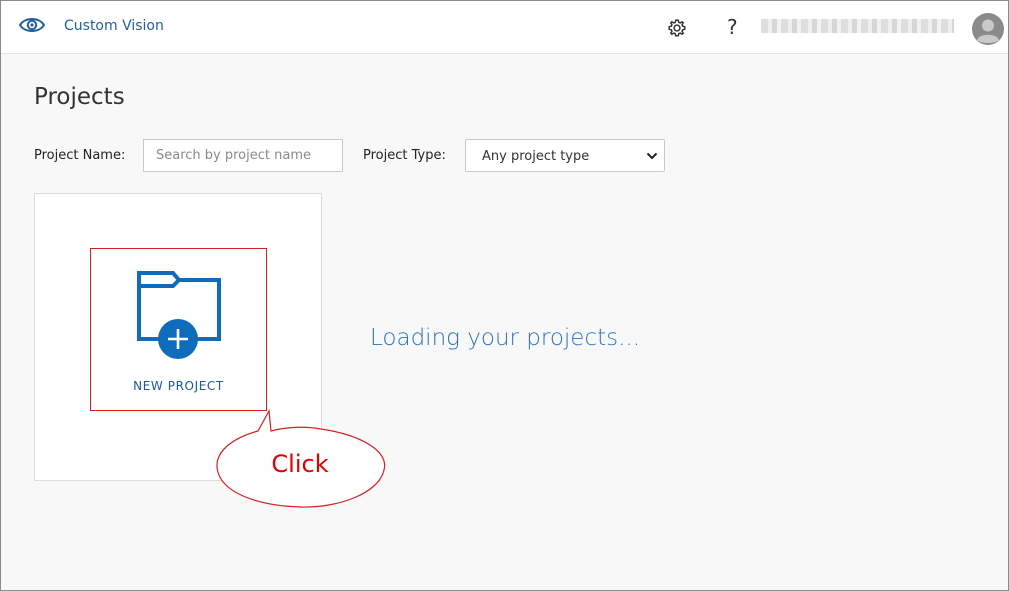  What do you see at coordinates (80, 155) in the screenshot?
I see `project-name-label: Project Name:` at bounding box center [80, 155].